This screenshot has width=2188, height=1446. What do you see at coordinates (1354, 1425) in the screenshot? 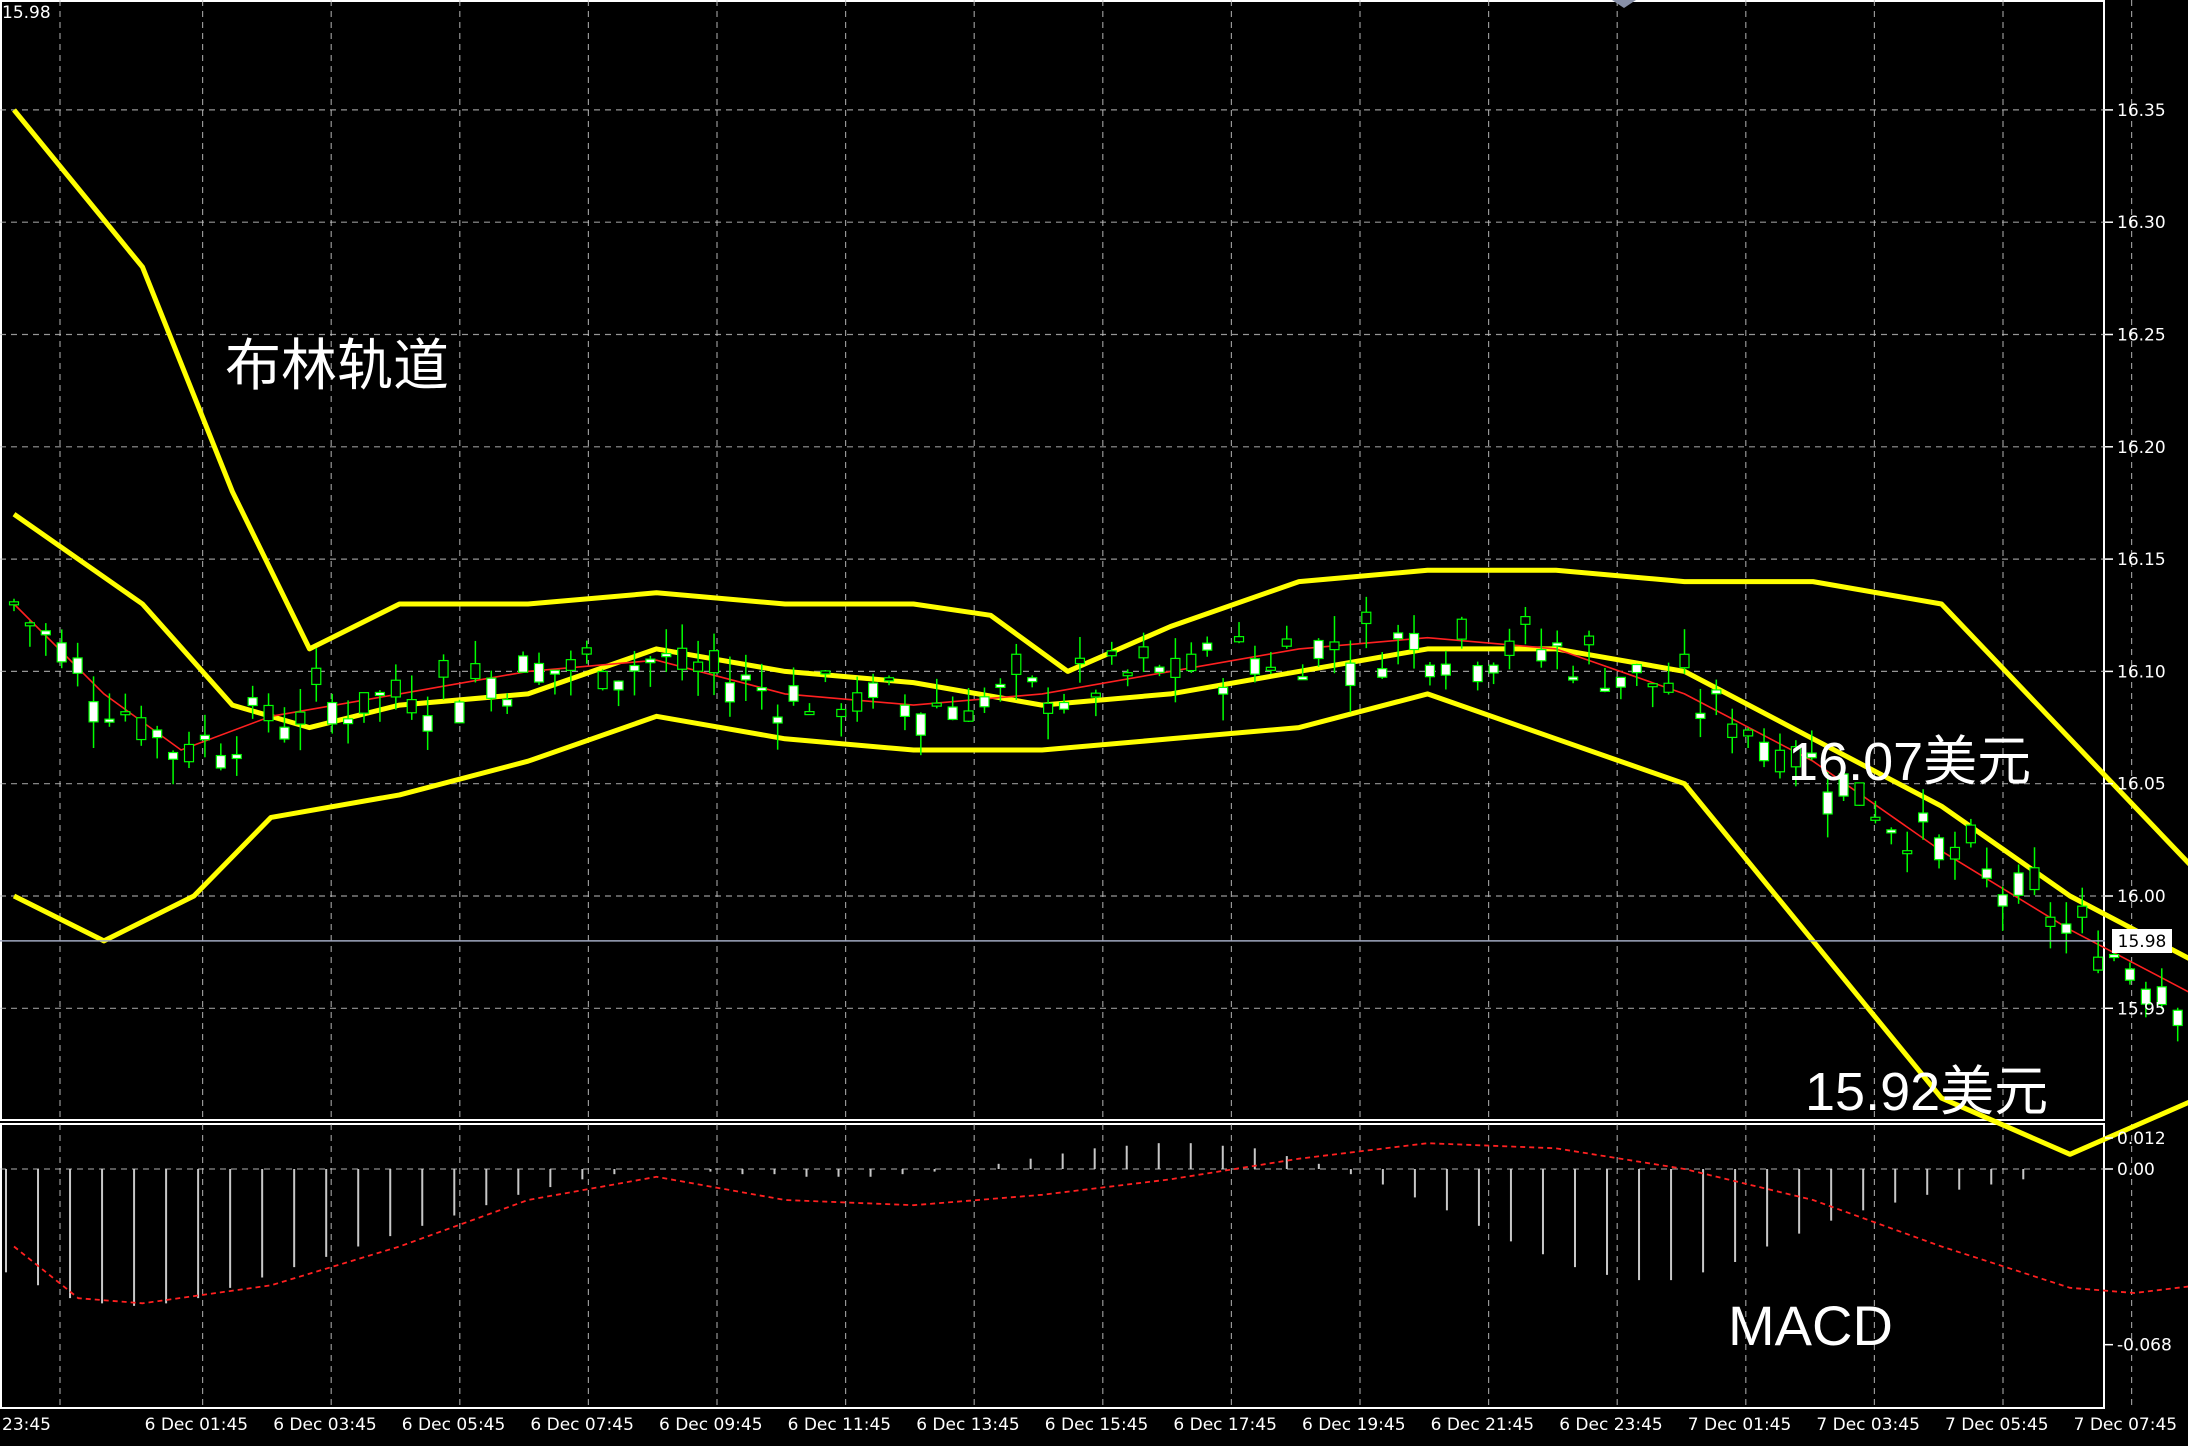
I see `time-tick-label: 6 Dec 19:45` at bounding box center [1354, 1425].